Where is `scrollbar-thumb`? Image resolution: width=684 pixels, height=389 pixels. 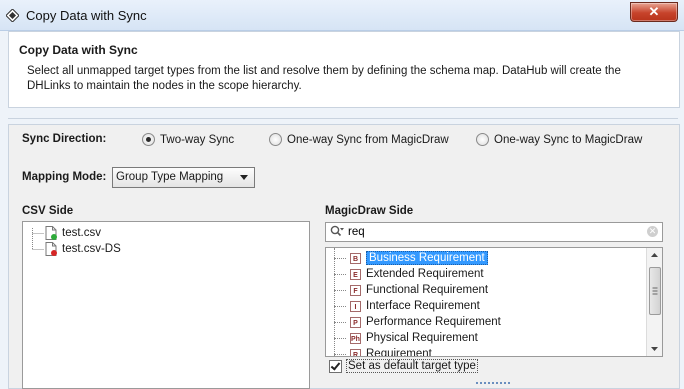 scrollbar-thumb is located at coordinates (655, 291).